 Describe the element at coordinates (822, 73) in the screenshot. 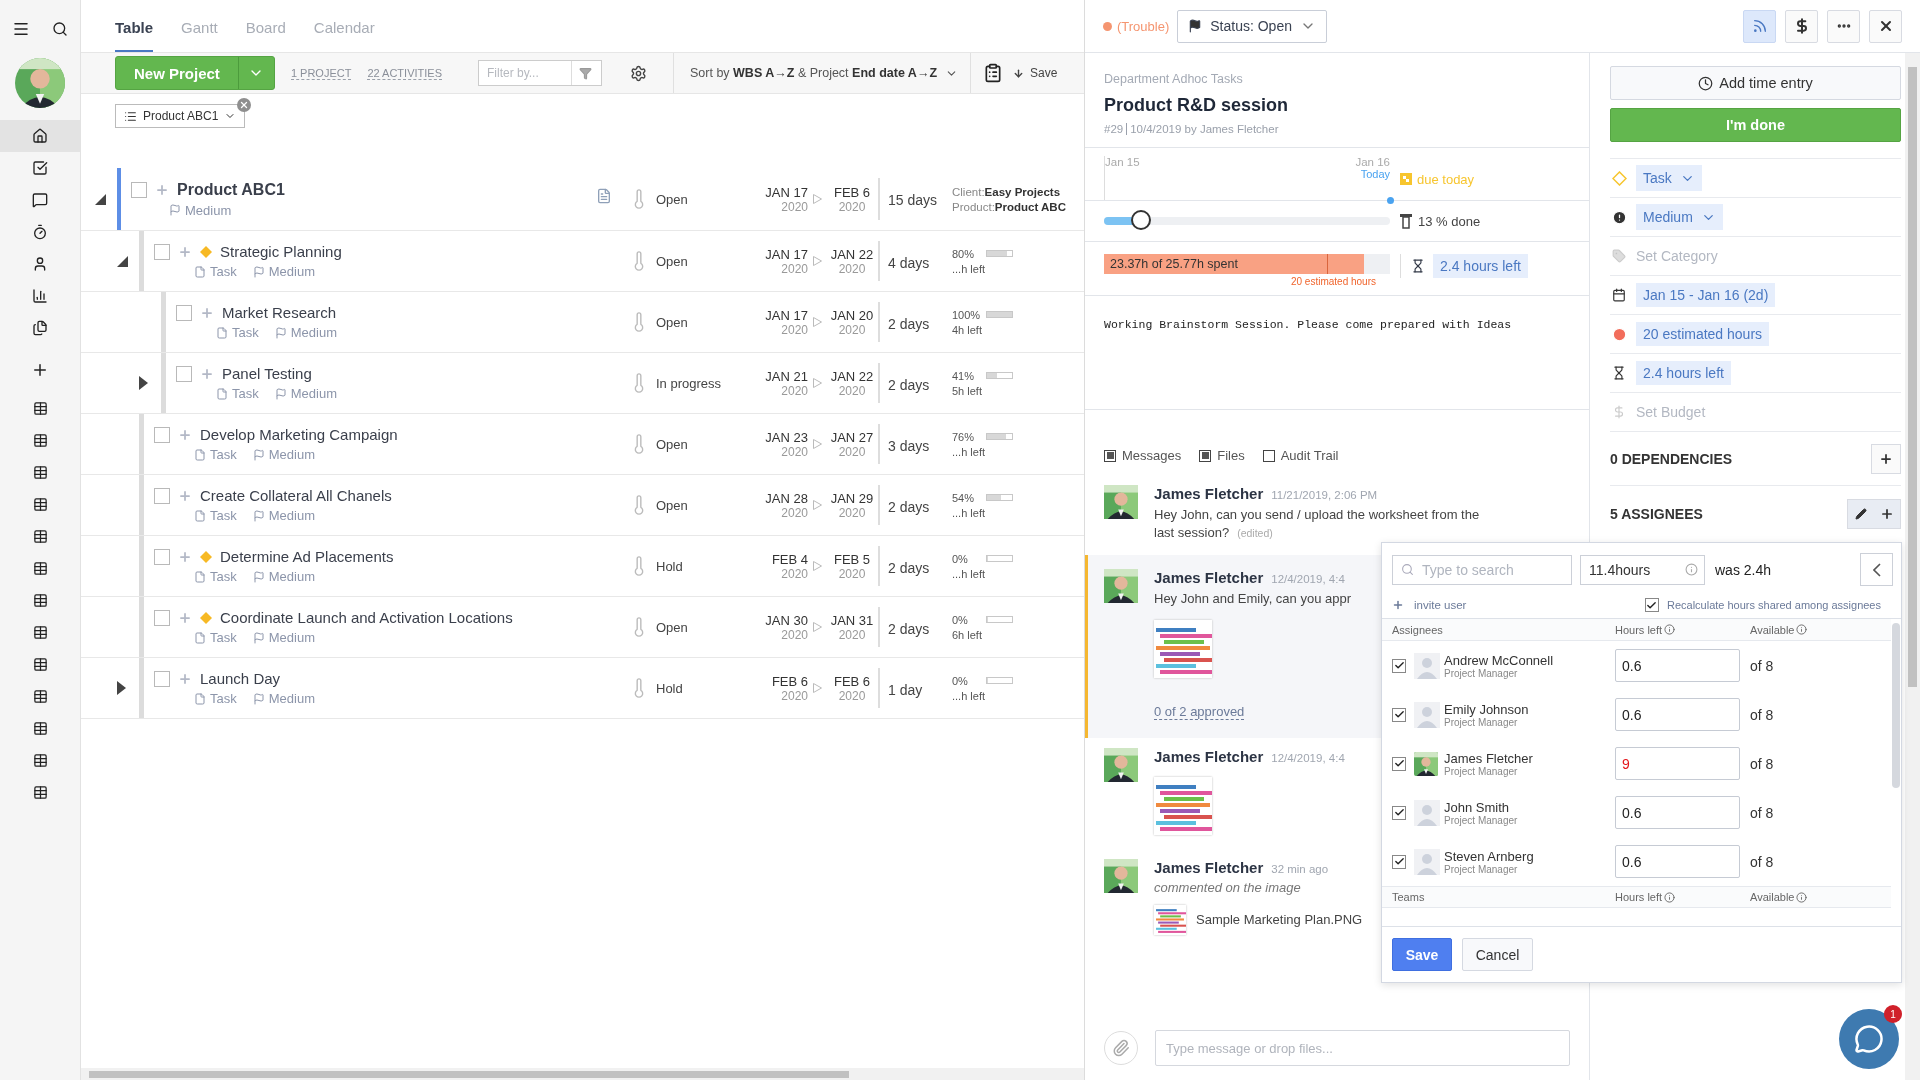

I see `sort-dropdown: Sort by WBS A→Z & Project End date A→Z` at that location.